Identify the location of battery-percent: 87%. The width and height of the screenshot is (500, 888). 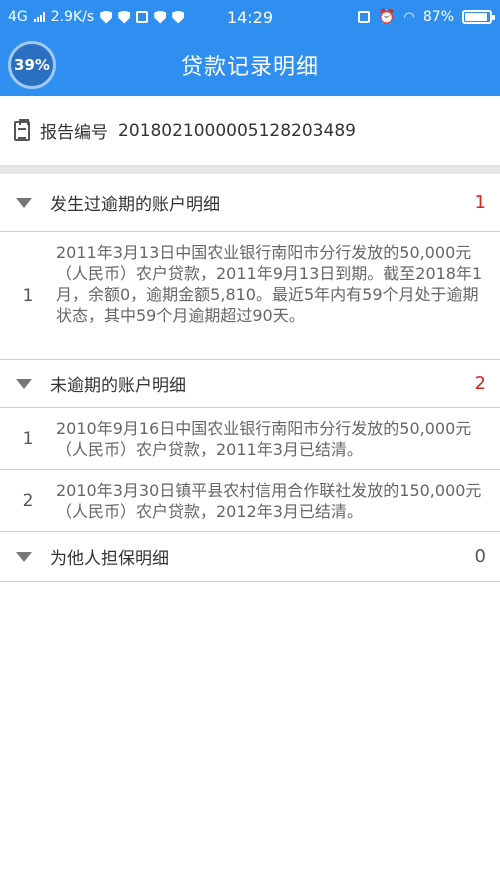
(438, 17).